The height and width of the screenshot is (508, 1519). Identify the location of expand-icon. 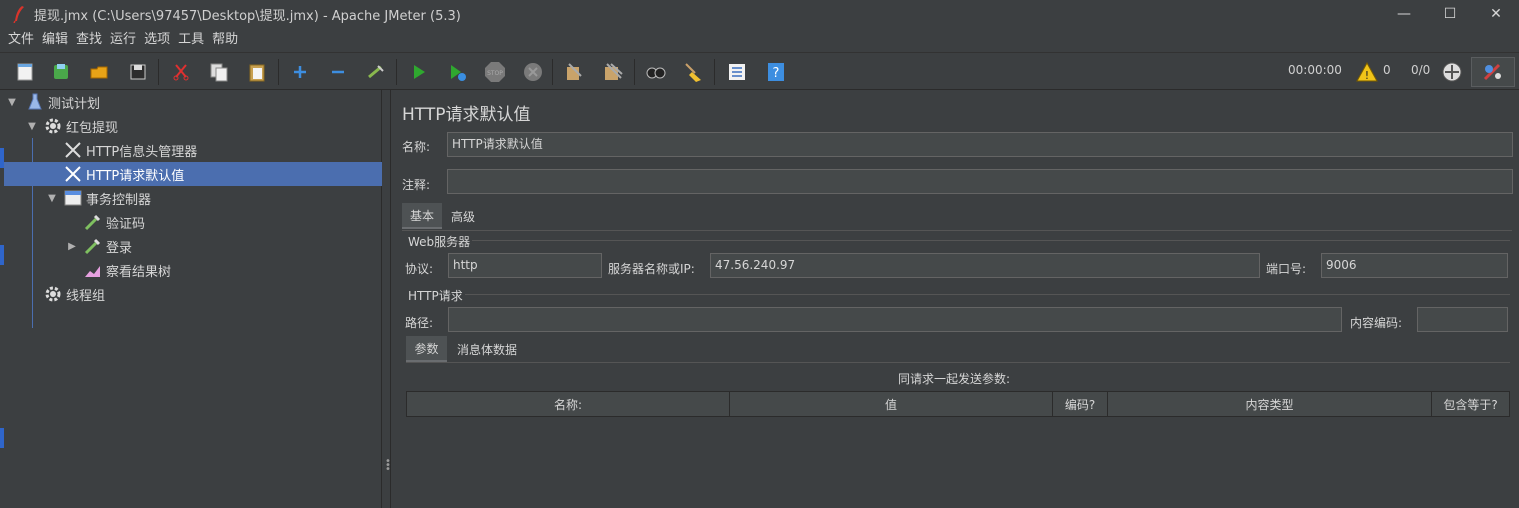
(300, 72).